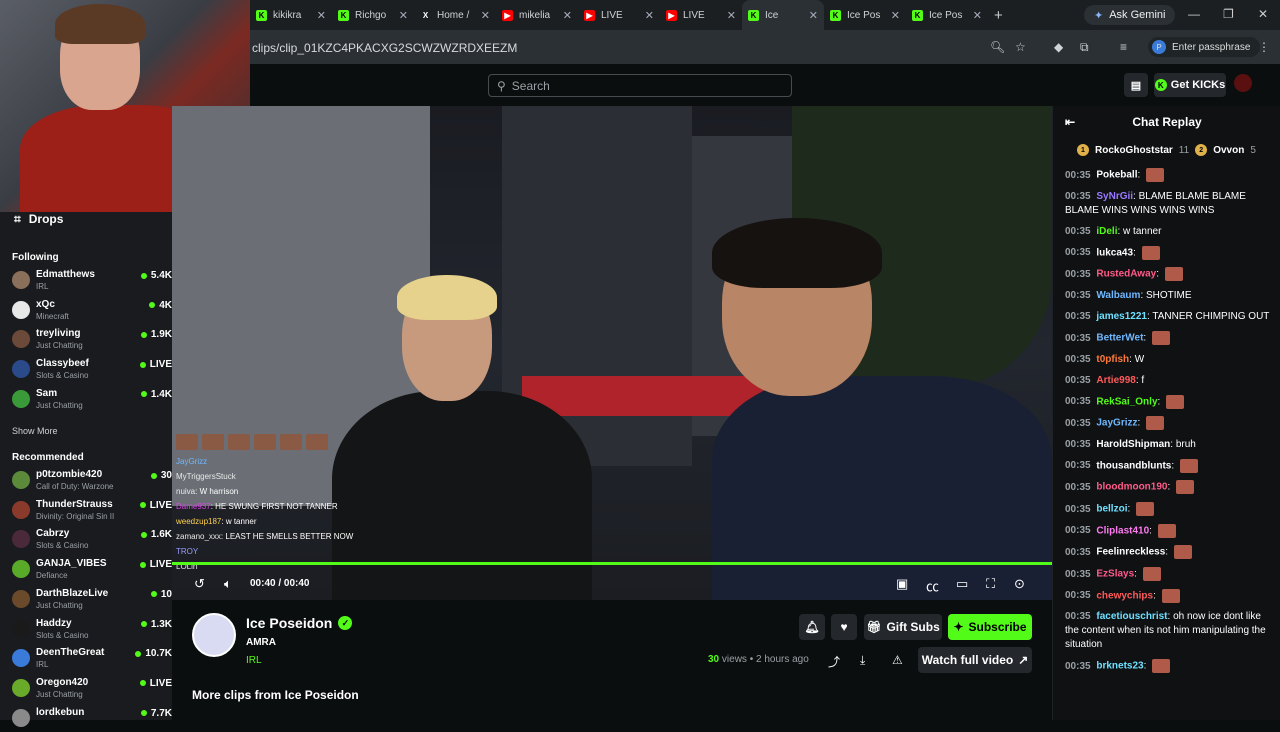  Describe the element at coordinates (834, 661) in the screenshot. I see `share-icon: ⤴` at that location.